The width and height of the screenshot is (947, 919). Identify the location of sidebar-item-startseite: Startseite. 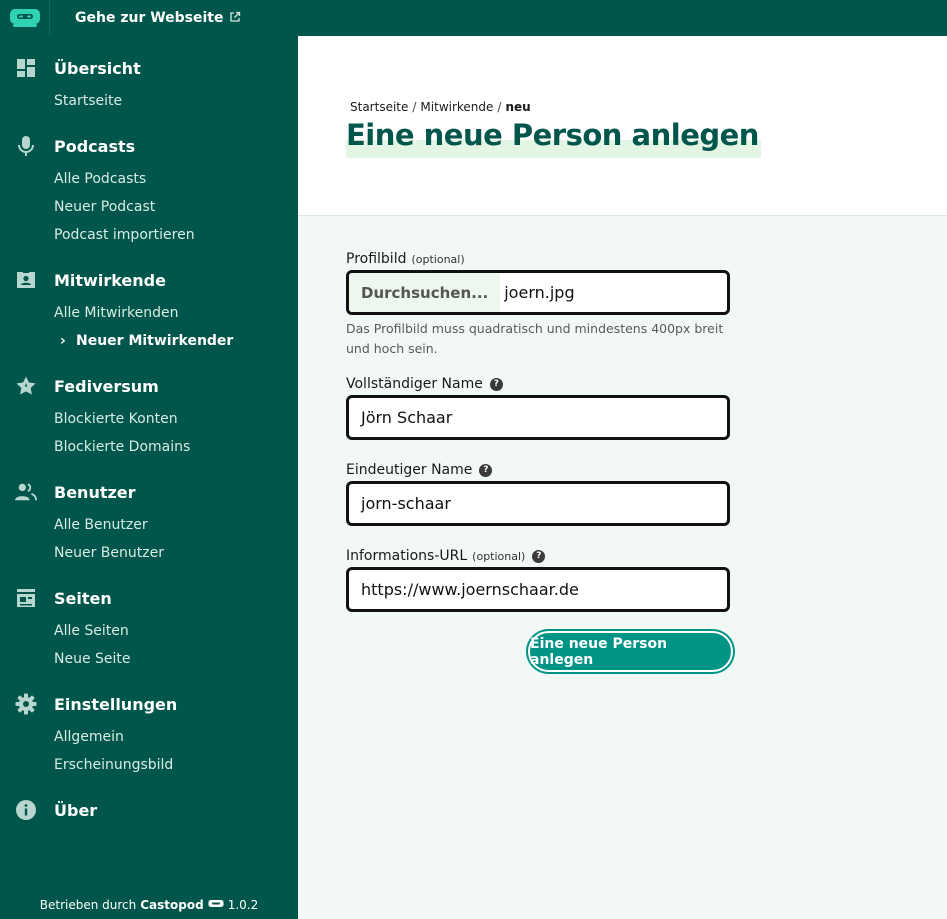
(176, 101).